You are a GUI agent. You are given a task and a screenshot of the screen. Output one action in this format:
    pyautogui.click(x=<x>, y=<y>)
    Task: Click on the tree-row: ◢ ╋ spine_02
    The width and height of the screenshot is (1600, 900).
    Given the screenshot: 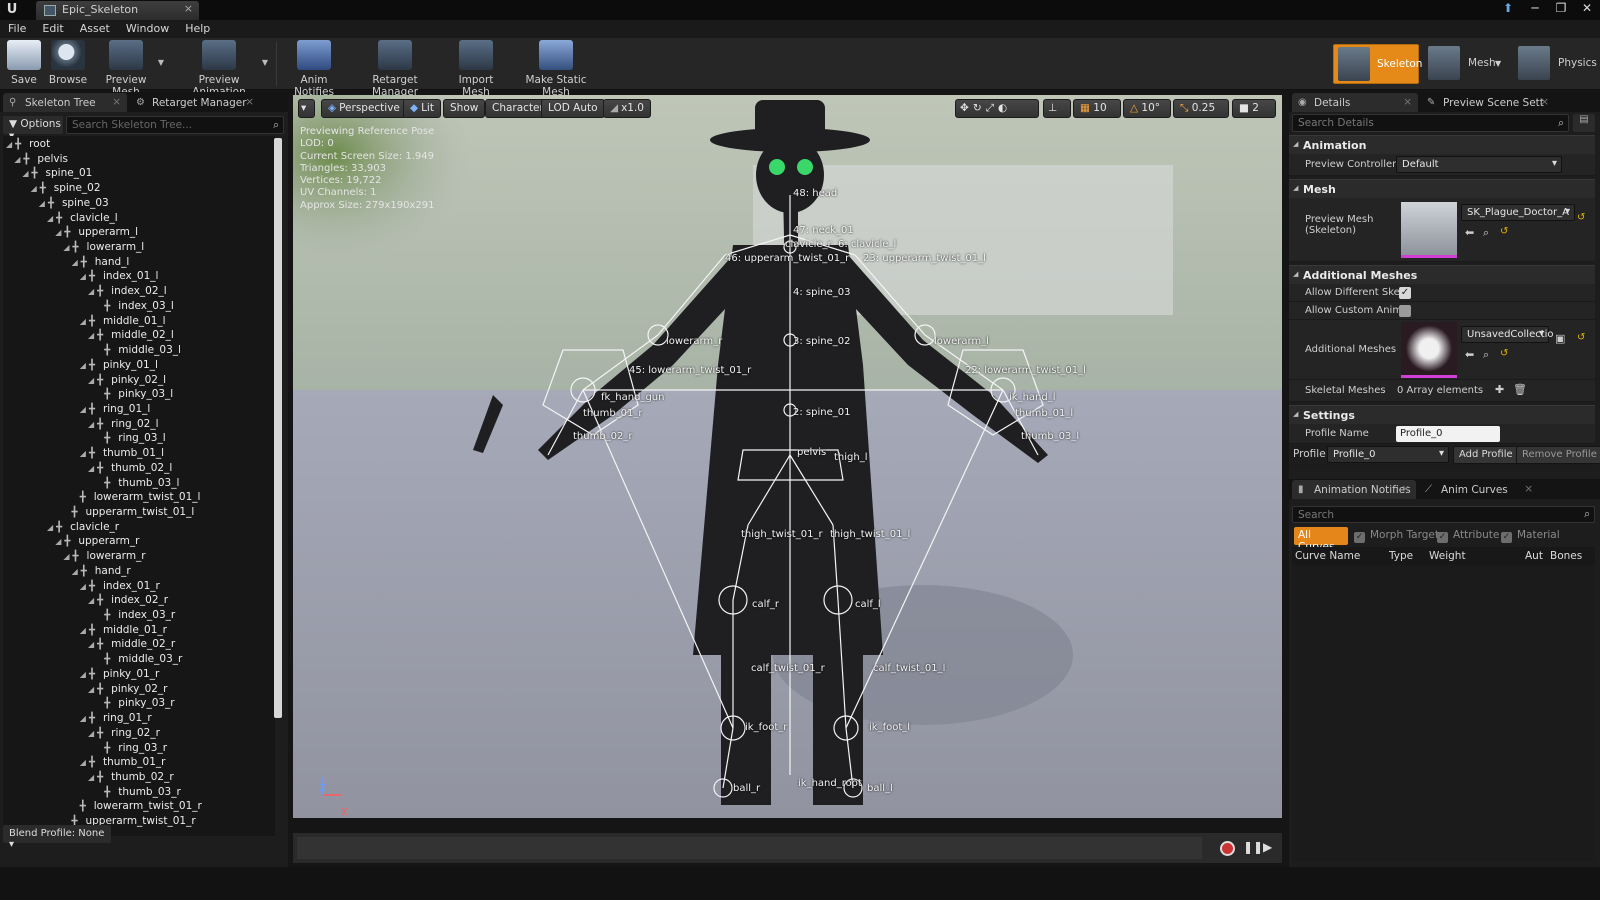 What is the action you would take?
    pyautogui.click(x=66, y=189)
    